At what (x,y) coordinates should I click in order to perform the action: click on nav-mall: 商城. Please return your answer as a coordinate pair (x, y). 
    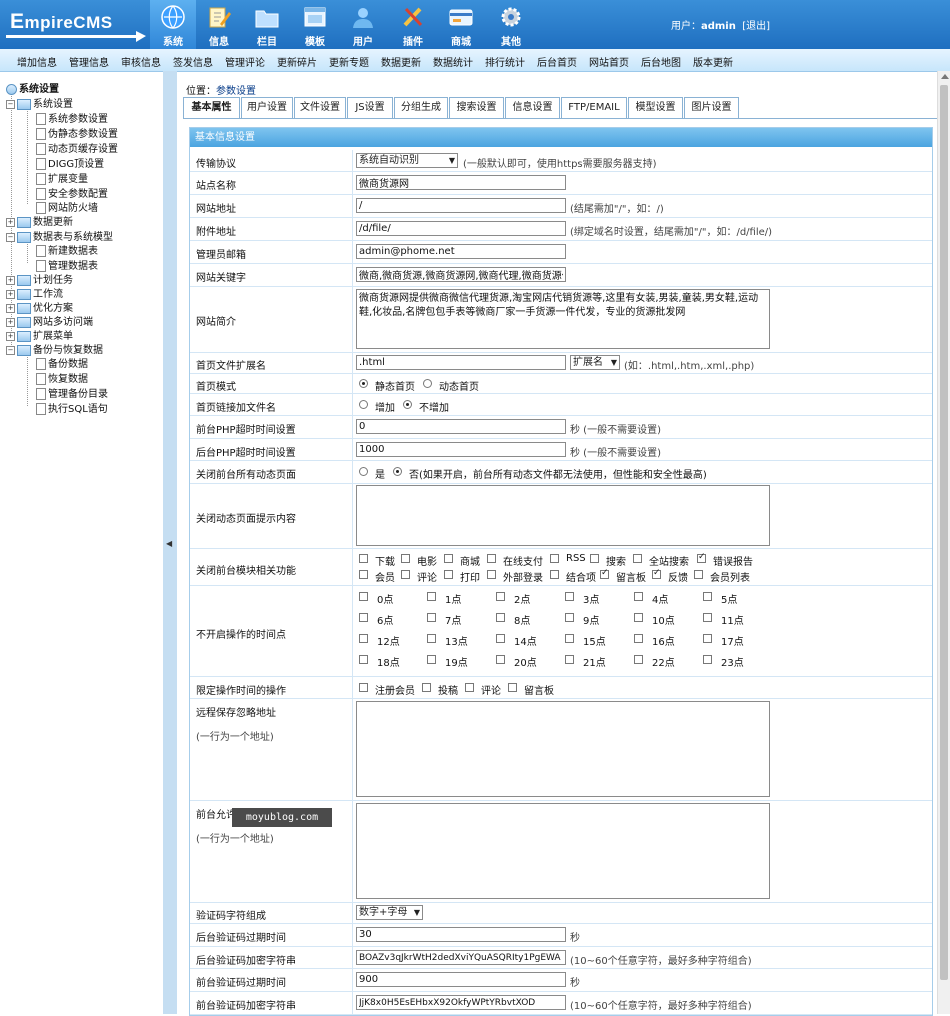
    Looking at the image, I should click on (461, 24).